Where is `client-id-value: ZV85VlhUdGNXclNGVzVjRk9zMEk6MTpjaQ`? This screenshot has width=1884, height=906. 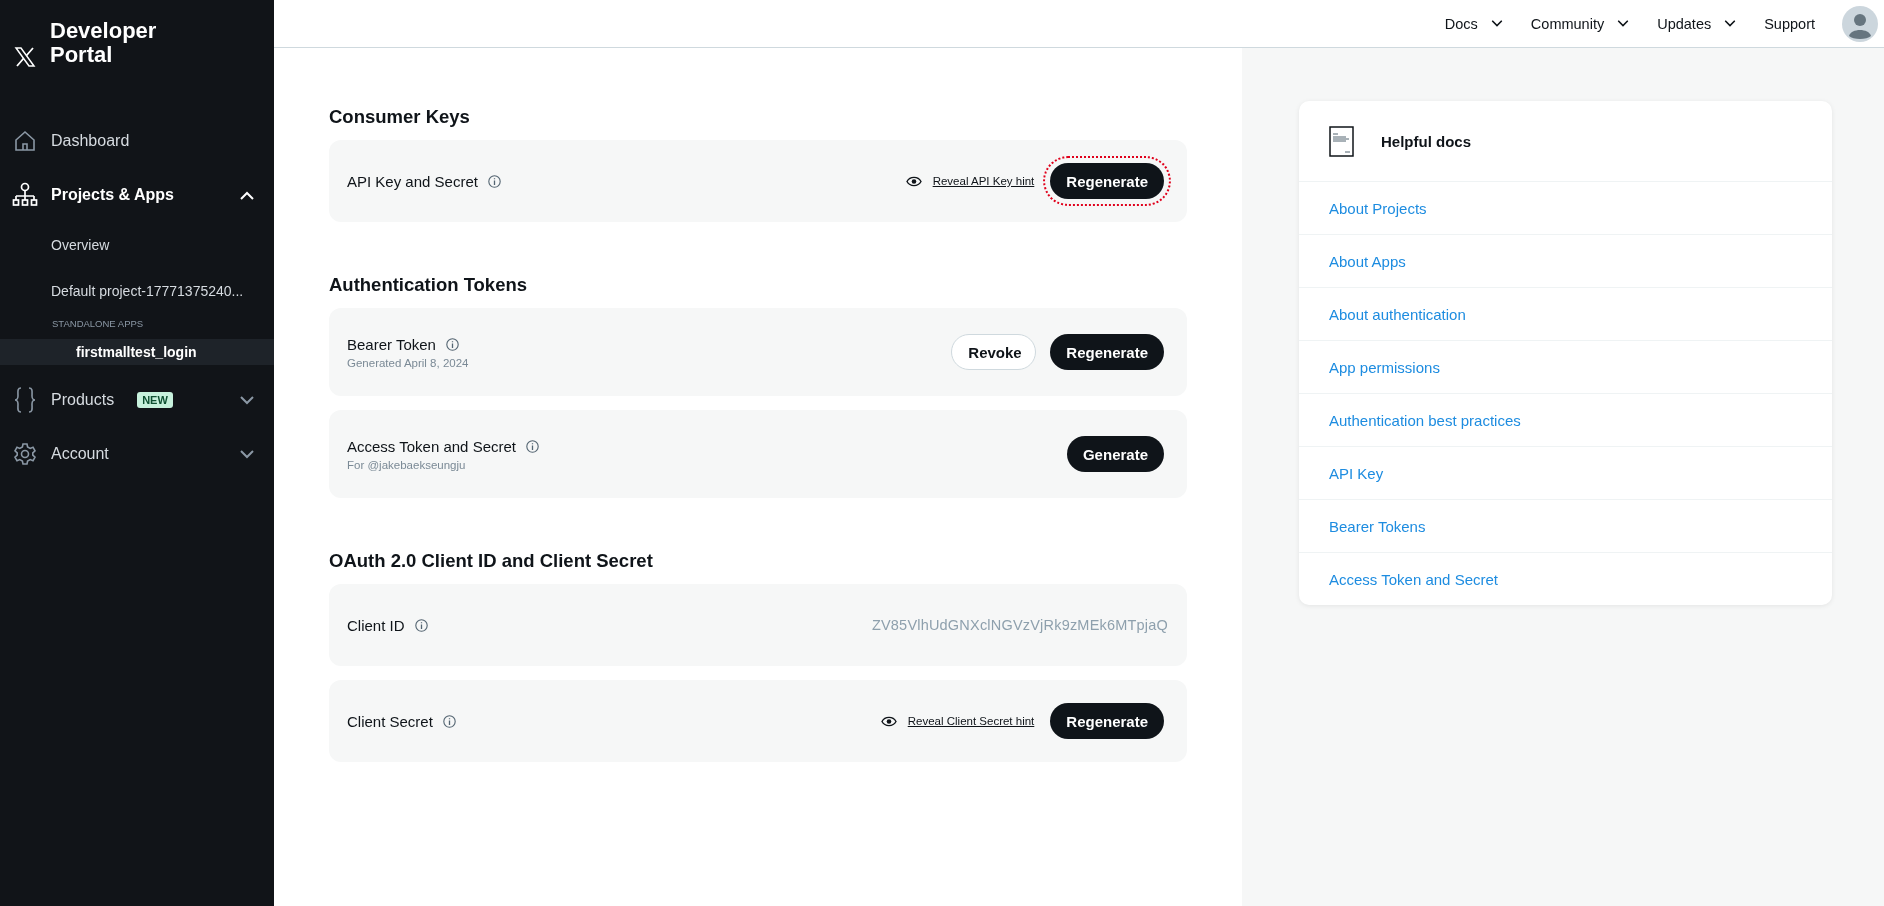 client-id-value: ZV85VlhUdGNXclNGVzVjRk9zMEk6MTpjaQ is located at coordinates (1019, 625).